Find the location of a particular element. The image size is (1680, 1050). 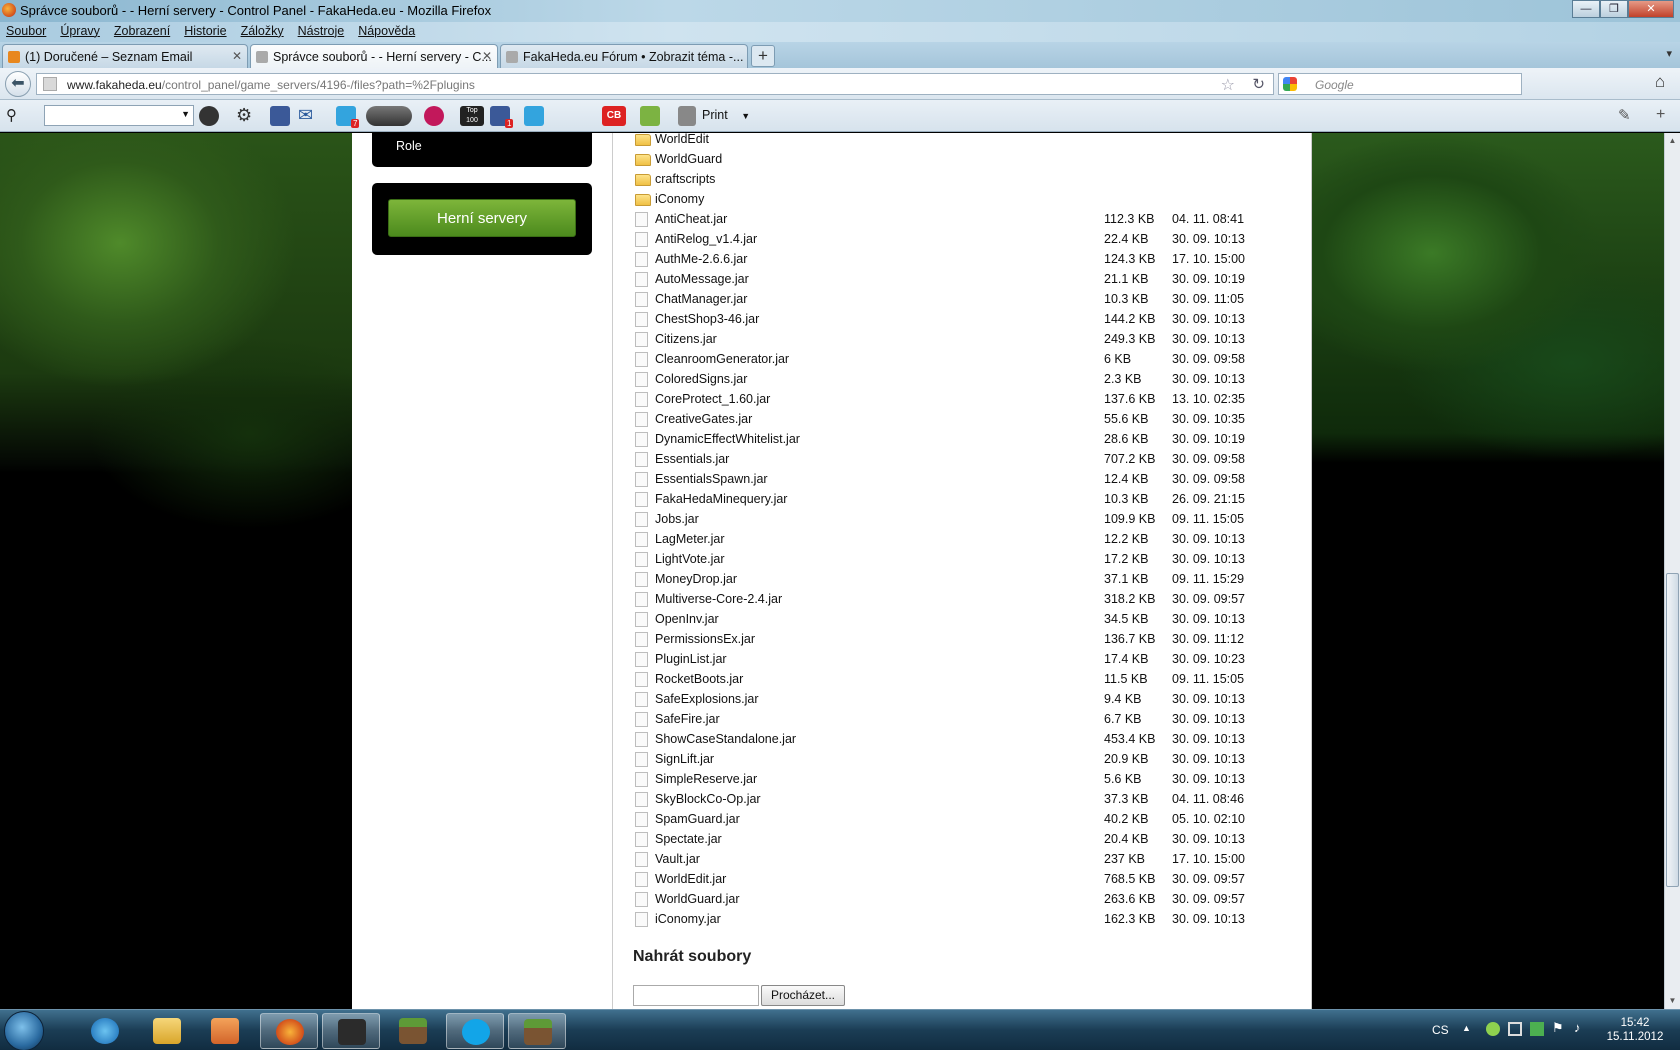

addon-icon is located at coordinates (650, 116).